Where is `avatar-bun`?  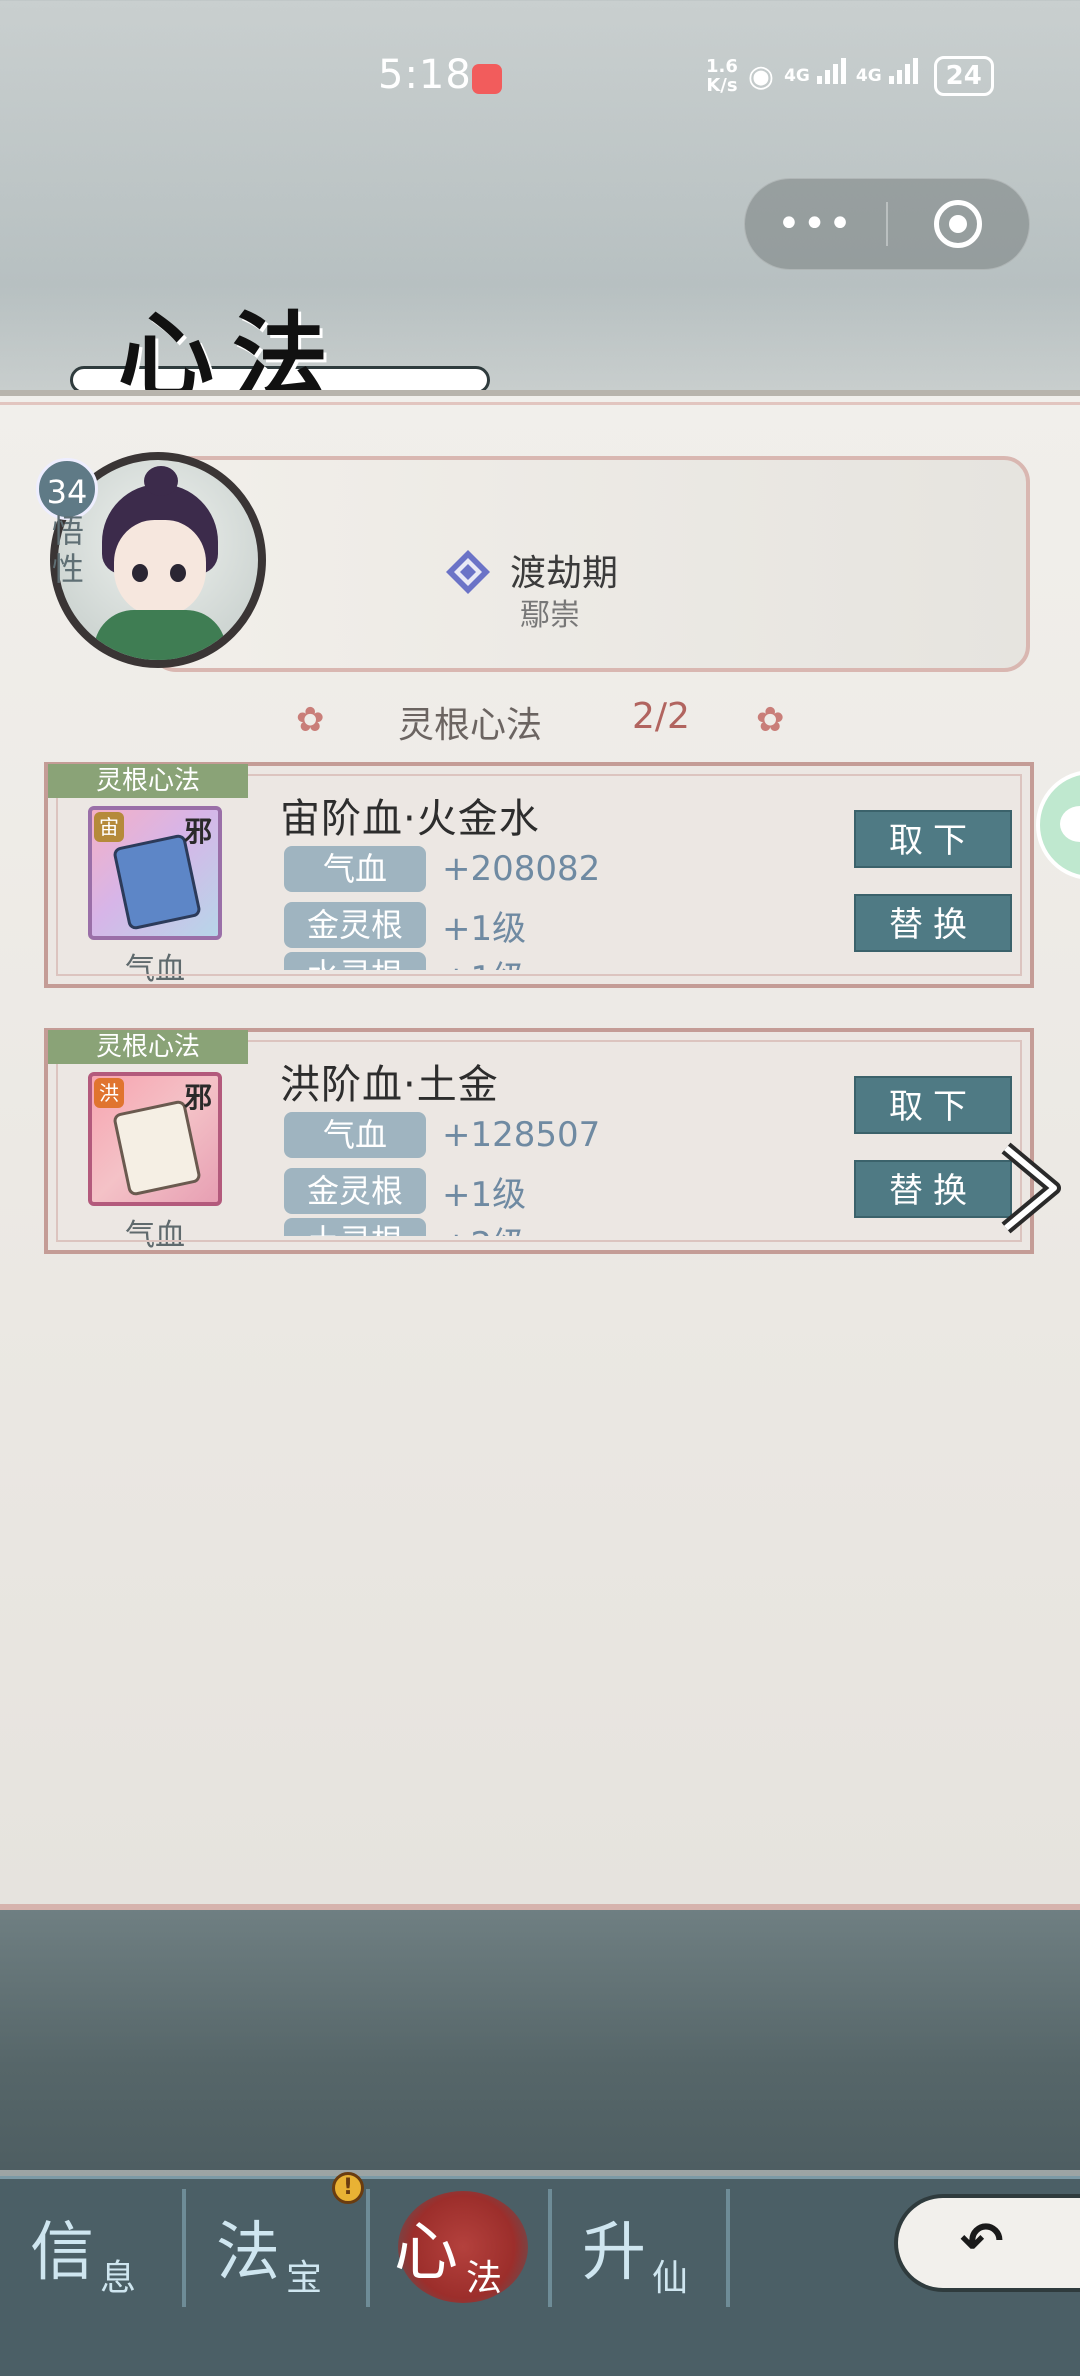
avatar-bun is located at coordinates (161, 481).